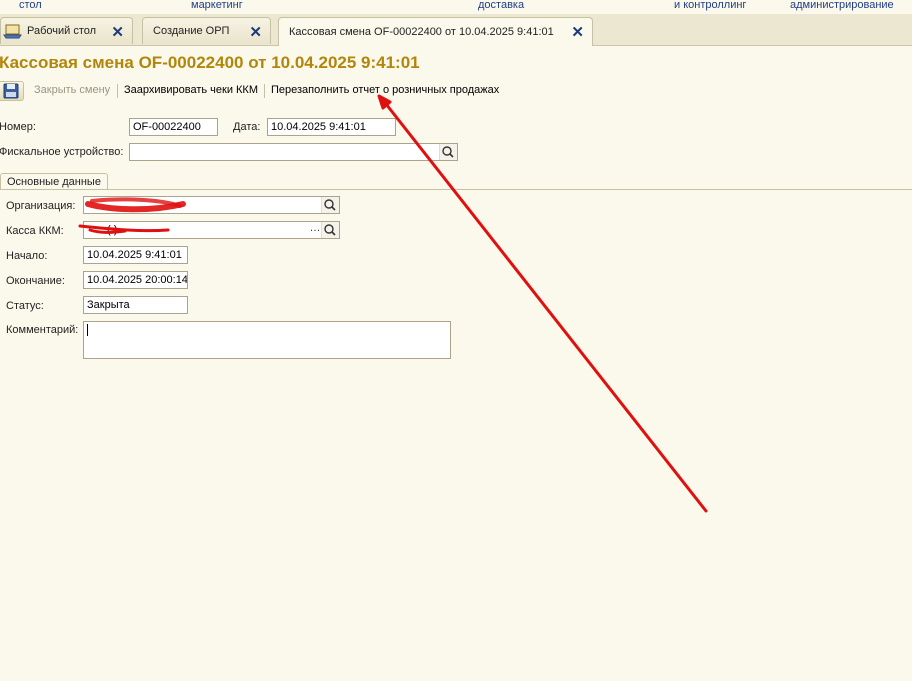 Image resolution: width=912 pixels, height=681 pixels. Describe the element at coordinates (267, 340) in the screenshot. I see `comment-textarea` at that location.